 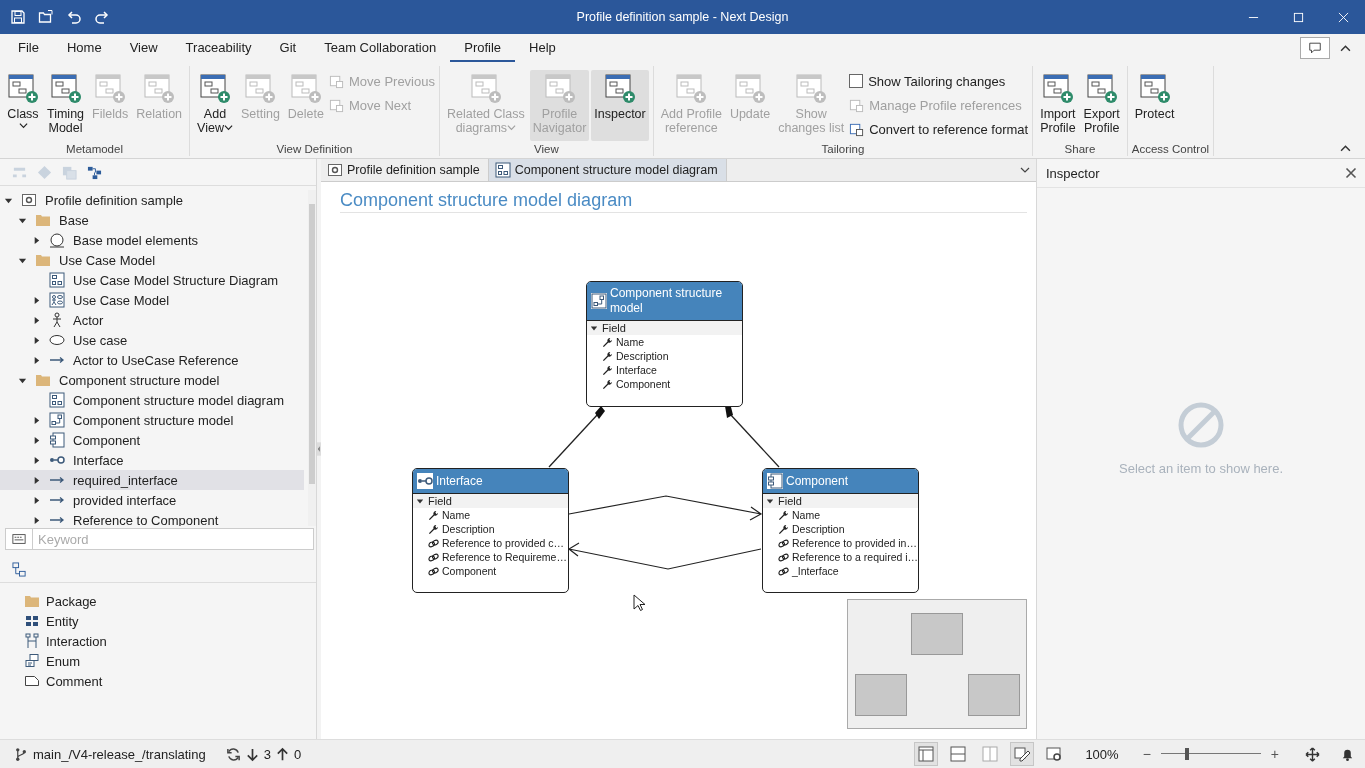 I want to click on tree-item: Component structure model diagram, so click(x=154, y=400).